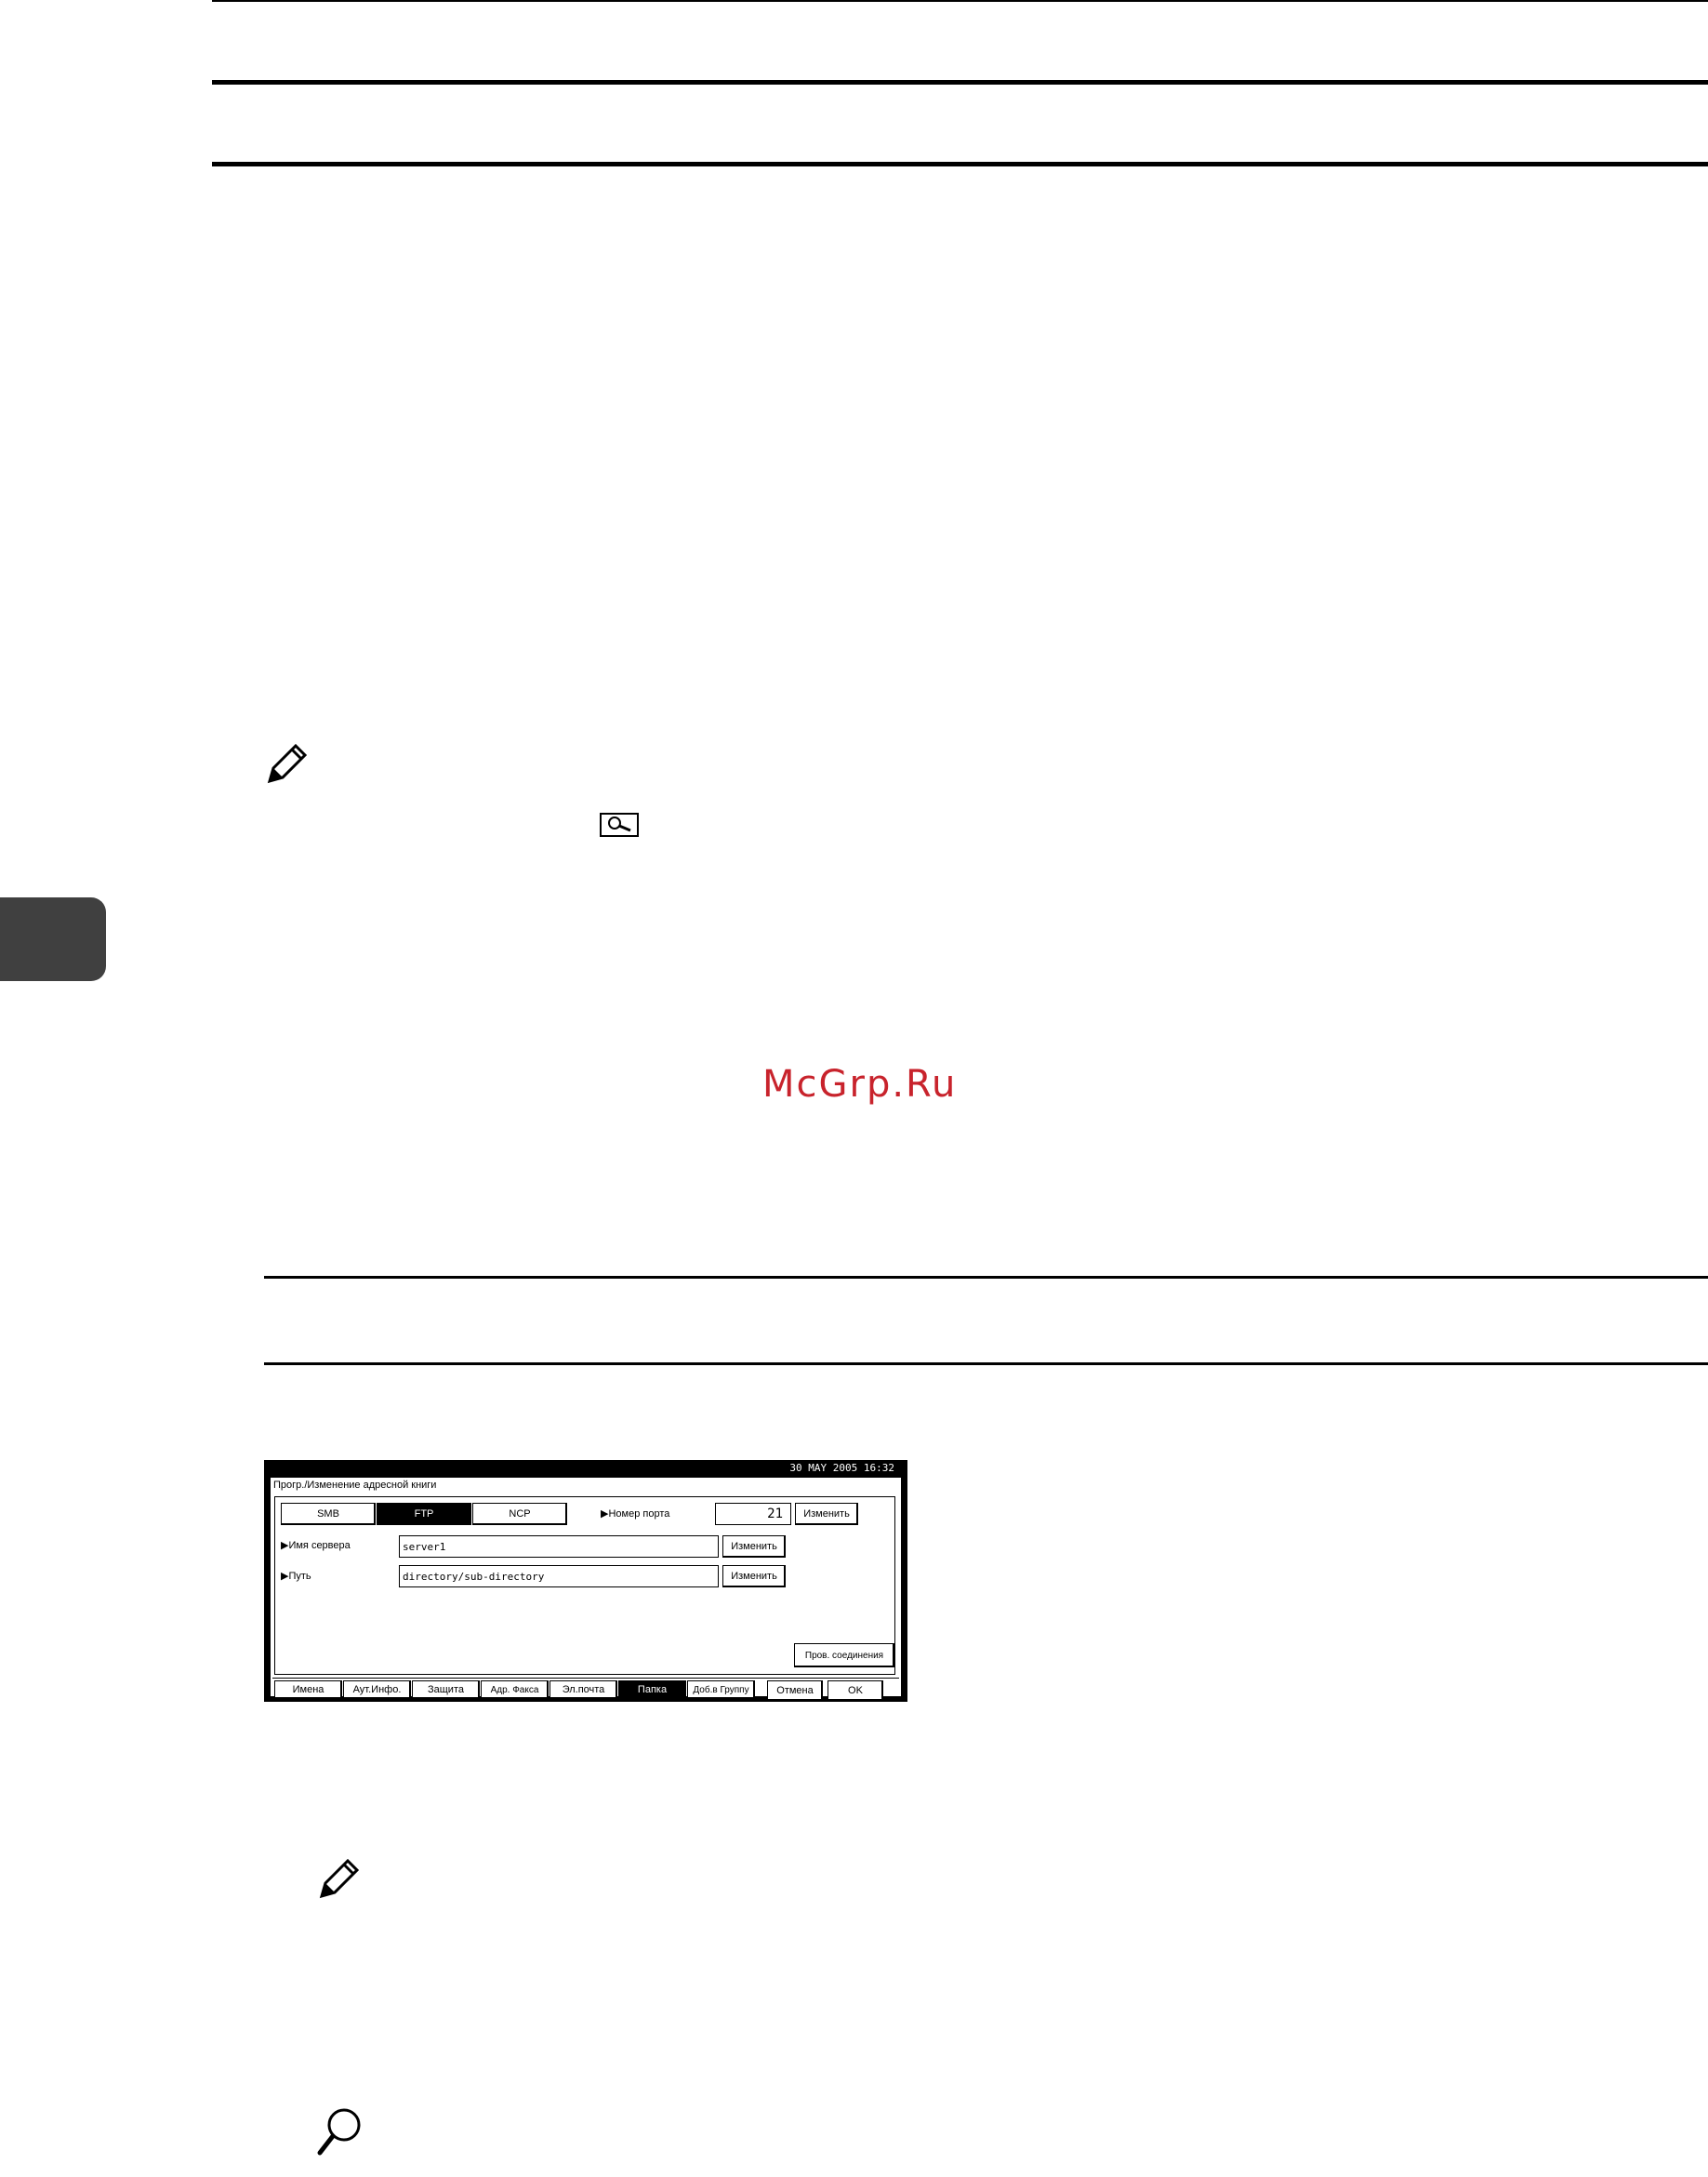  What do you see at coordinates (328, 1514) in the screenshot?
I see `protocol-smb-button: SMB` at bounding box center [328, 1514].